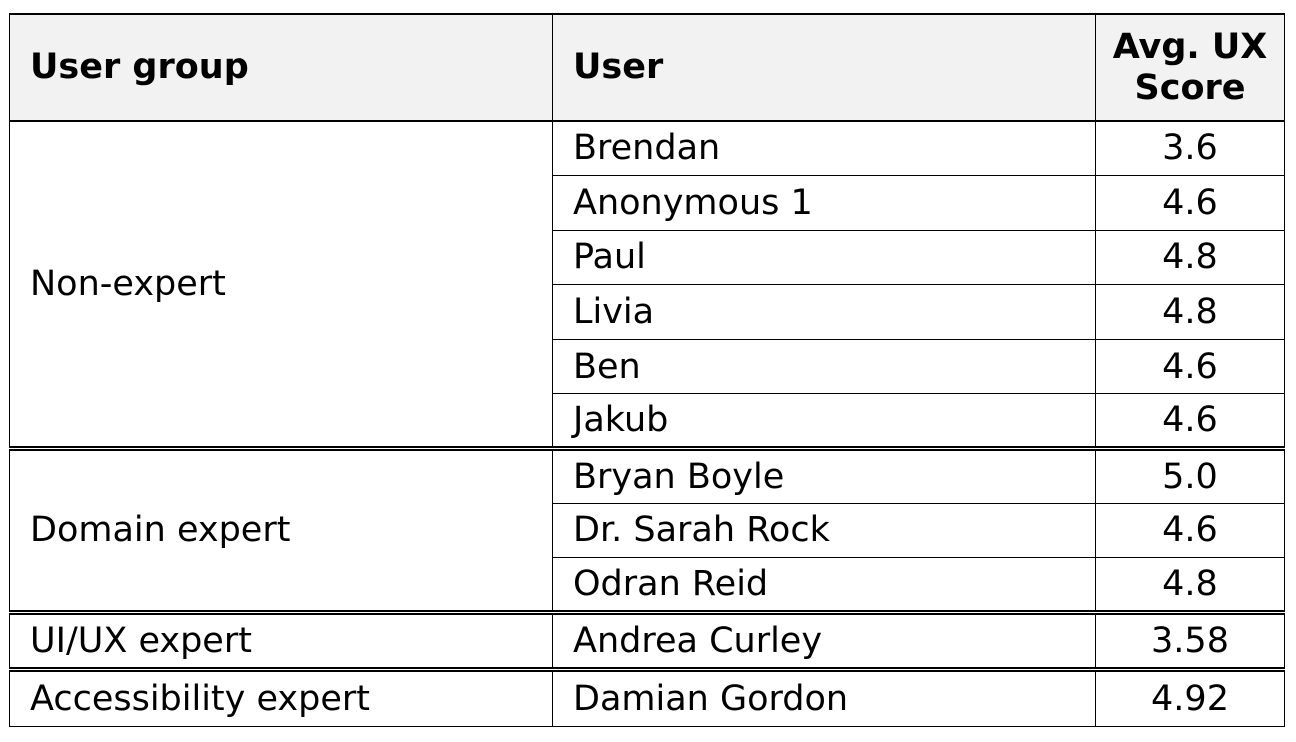 This screenshot has width=1296, height=742. I want to click on group-name-cell: Domain expert, so click(281, 529).